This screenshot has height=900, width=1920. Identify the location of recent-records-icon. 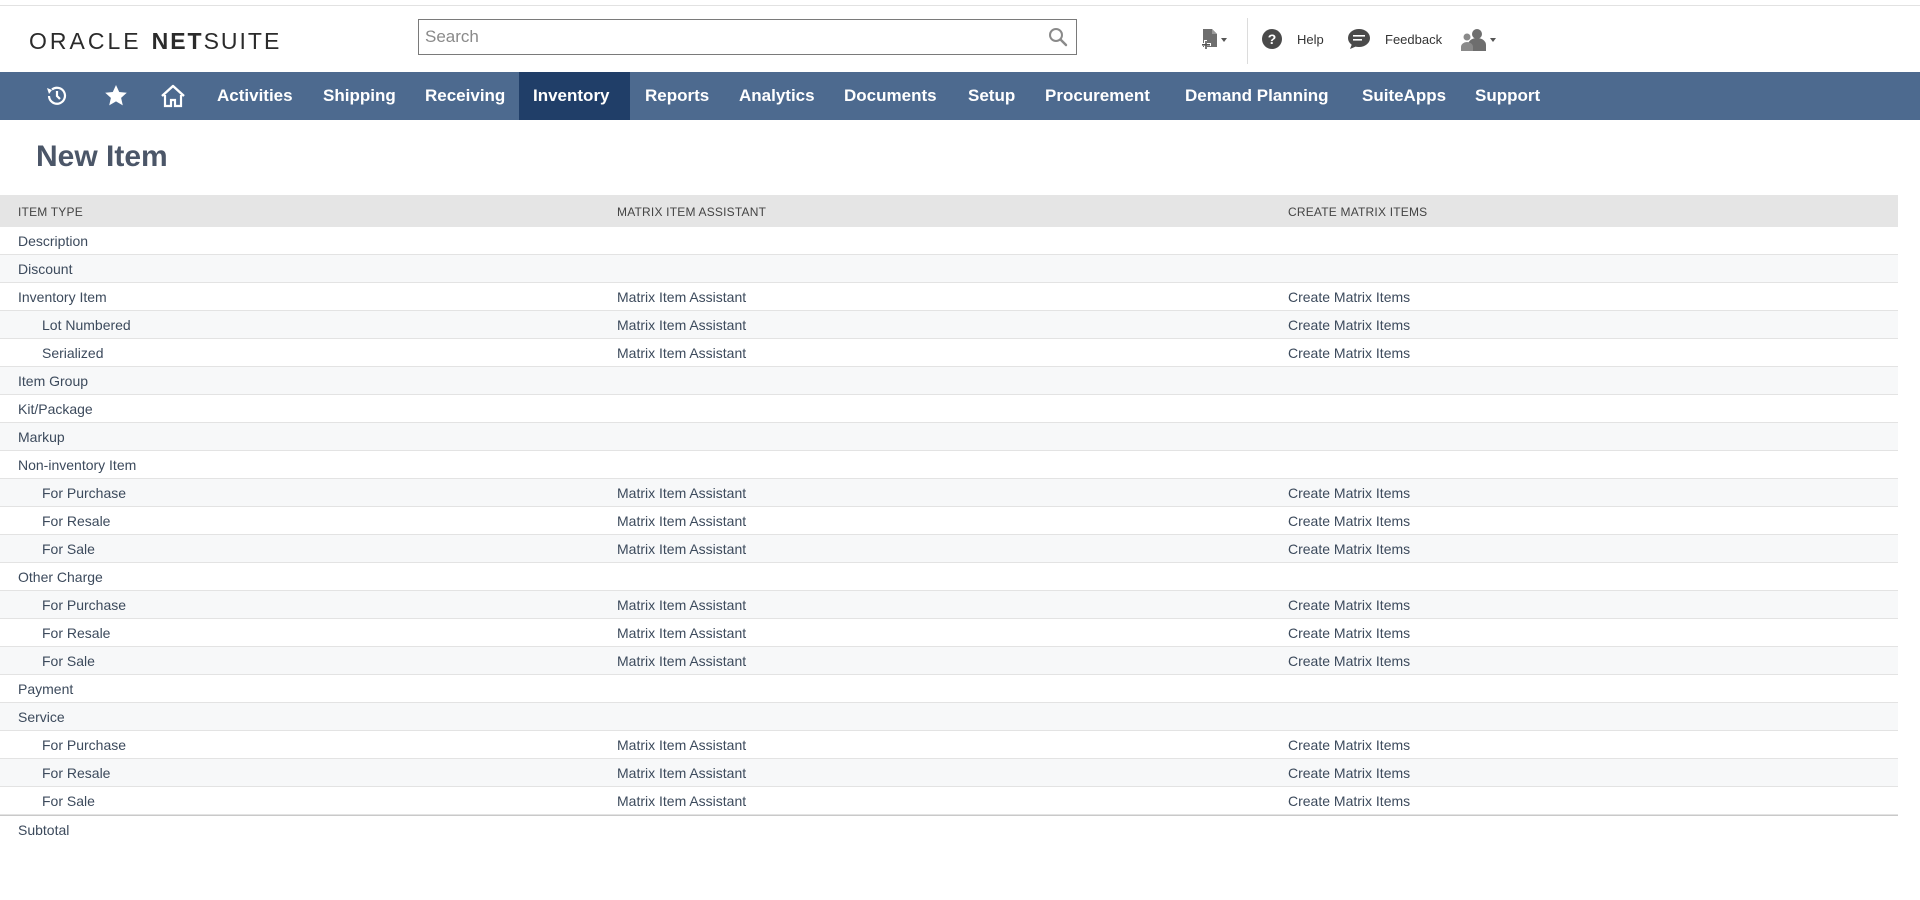
(57, 96).